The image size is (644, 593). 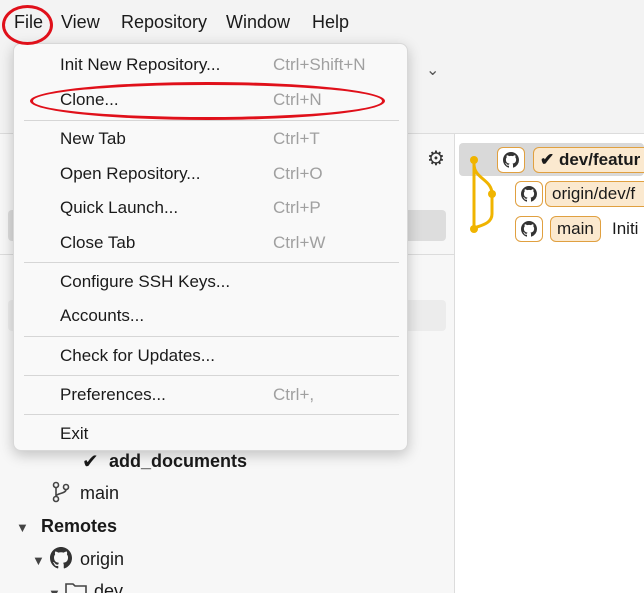 What do you see at coordinates (210, 174) in the screenshot?
I see `menu-item-open-repository: Open Repository... Ctrl+O` at bounding box center [210, 174].